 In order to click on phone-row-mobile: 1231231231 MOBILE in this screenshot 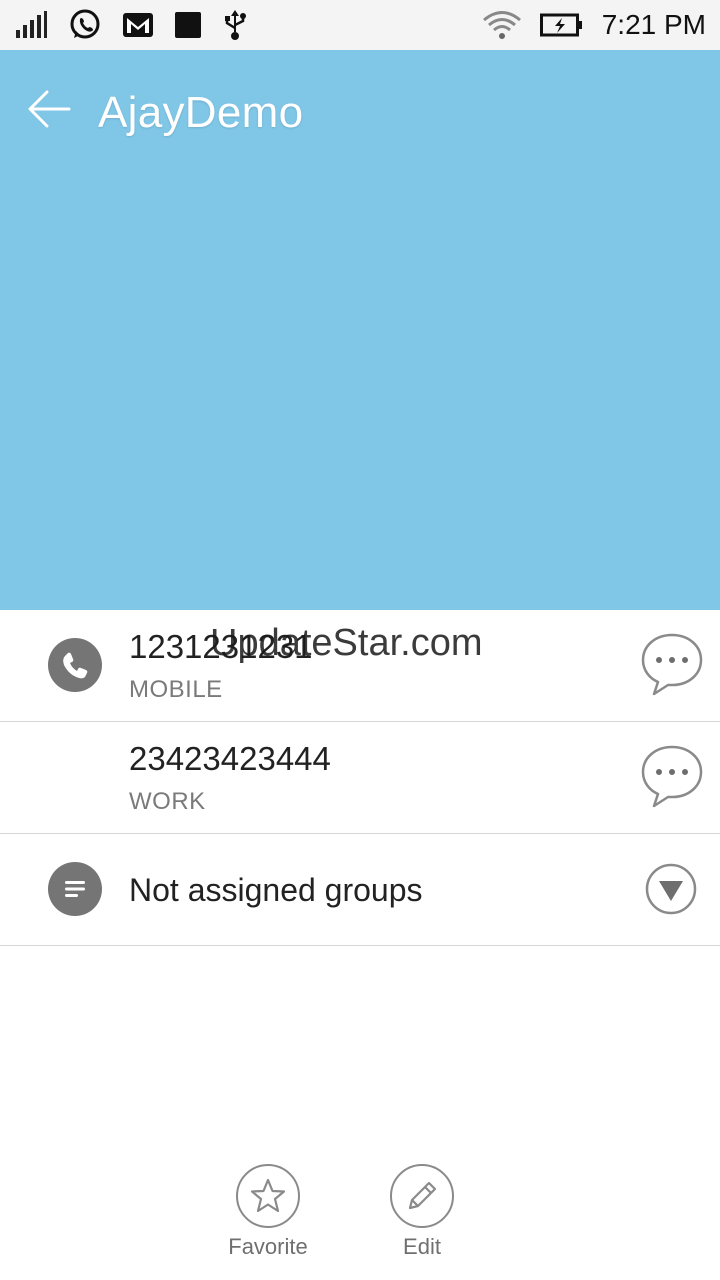, I will do `click(360, 666)`.